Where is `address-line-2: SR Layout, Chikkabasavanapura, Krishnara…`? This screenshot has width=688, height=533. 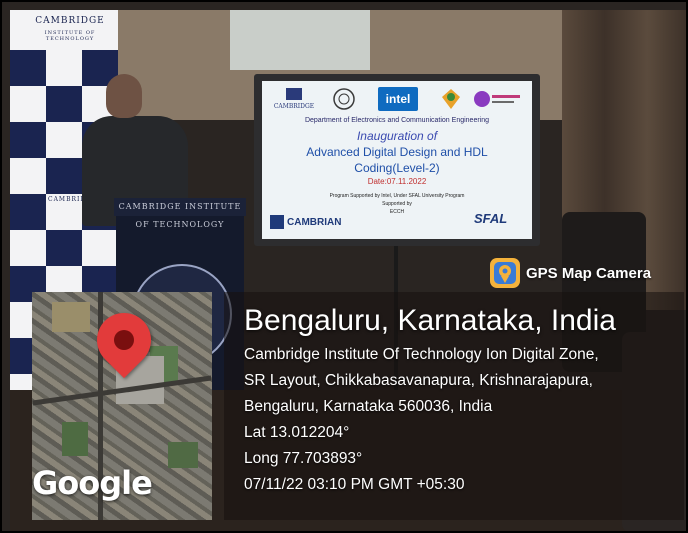
address-line-2: SR Layout, Chikkabasavanapura, Krishnara… is located at coordinates (418, 380).